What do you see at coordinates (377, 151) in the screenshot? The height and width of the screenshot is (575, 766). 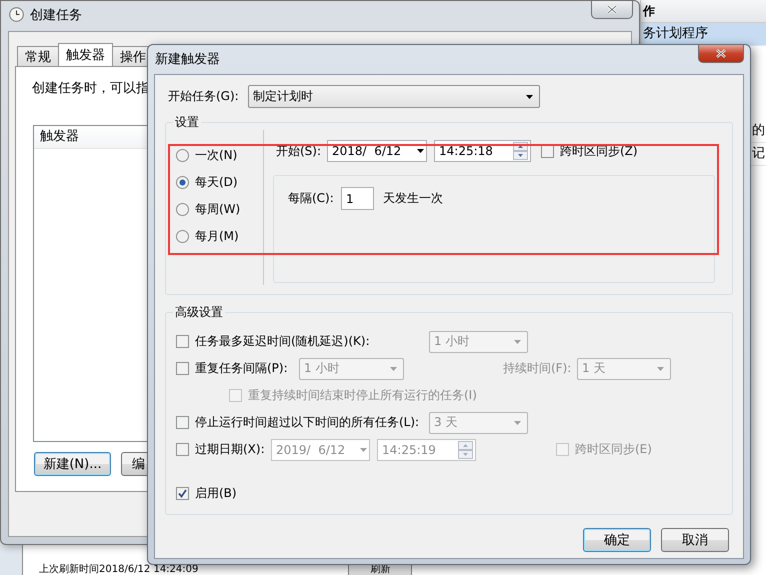 I see `date-picker: 2018/ 6/12` at bounding box center [377, 151].